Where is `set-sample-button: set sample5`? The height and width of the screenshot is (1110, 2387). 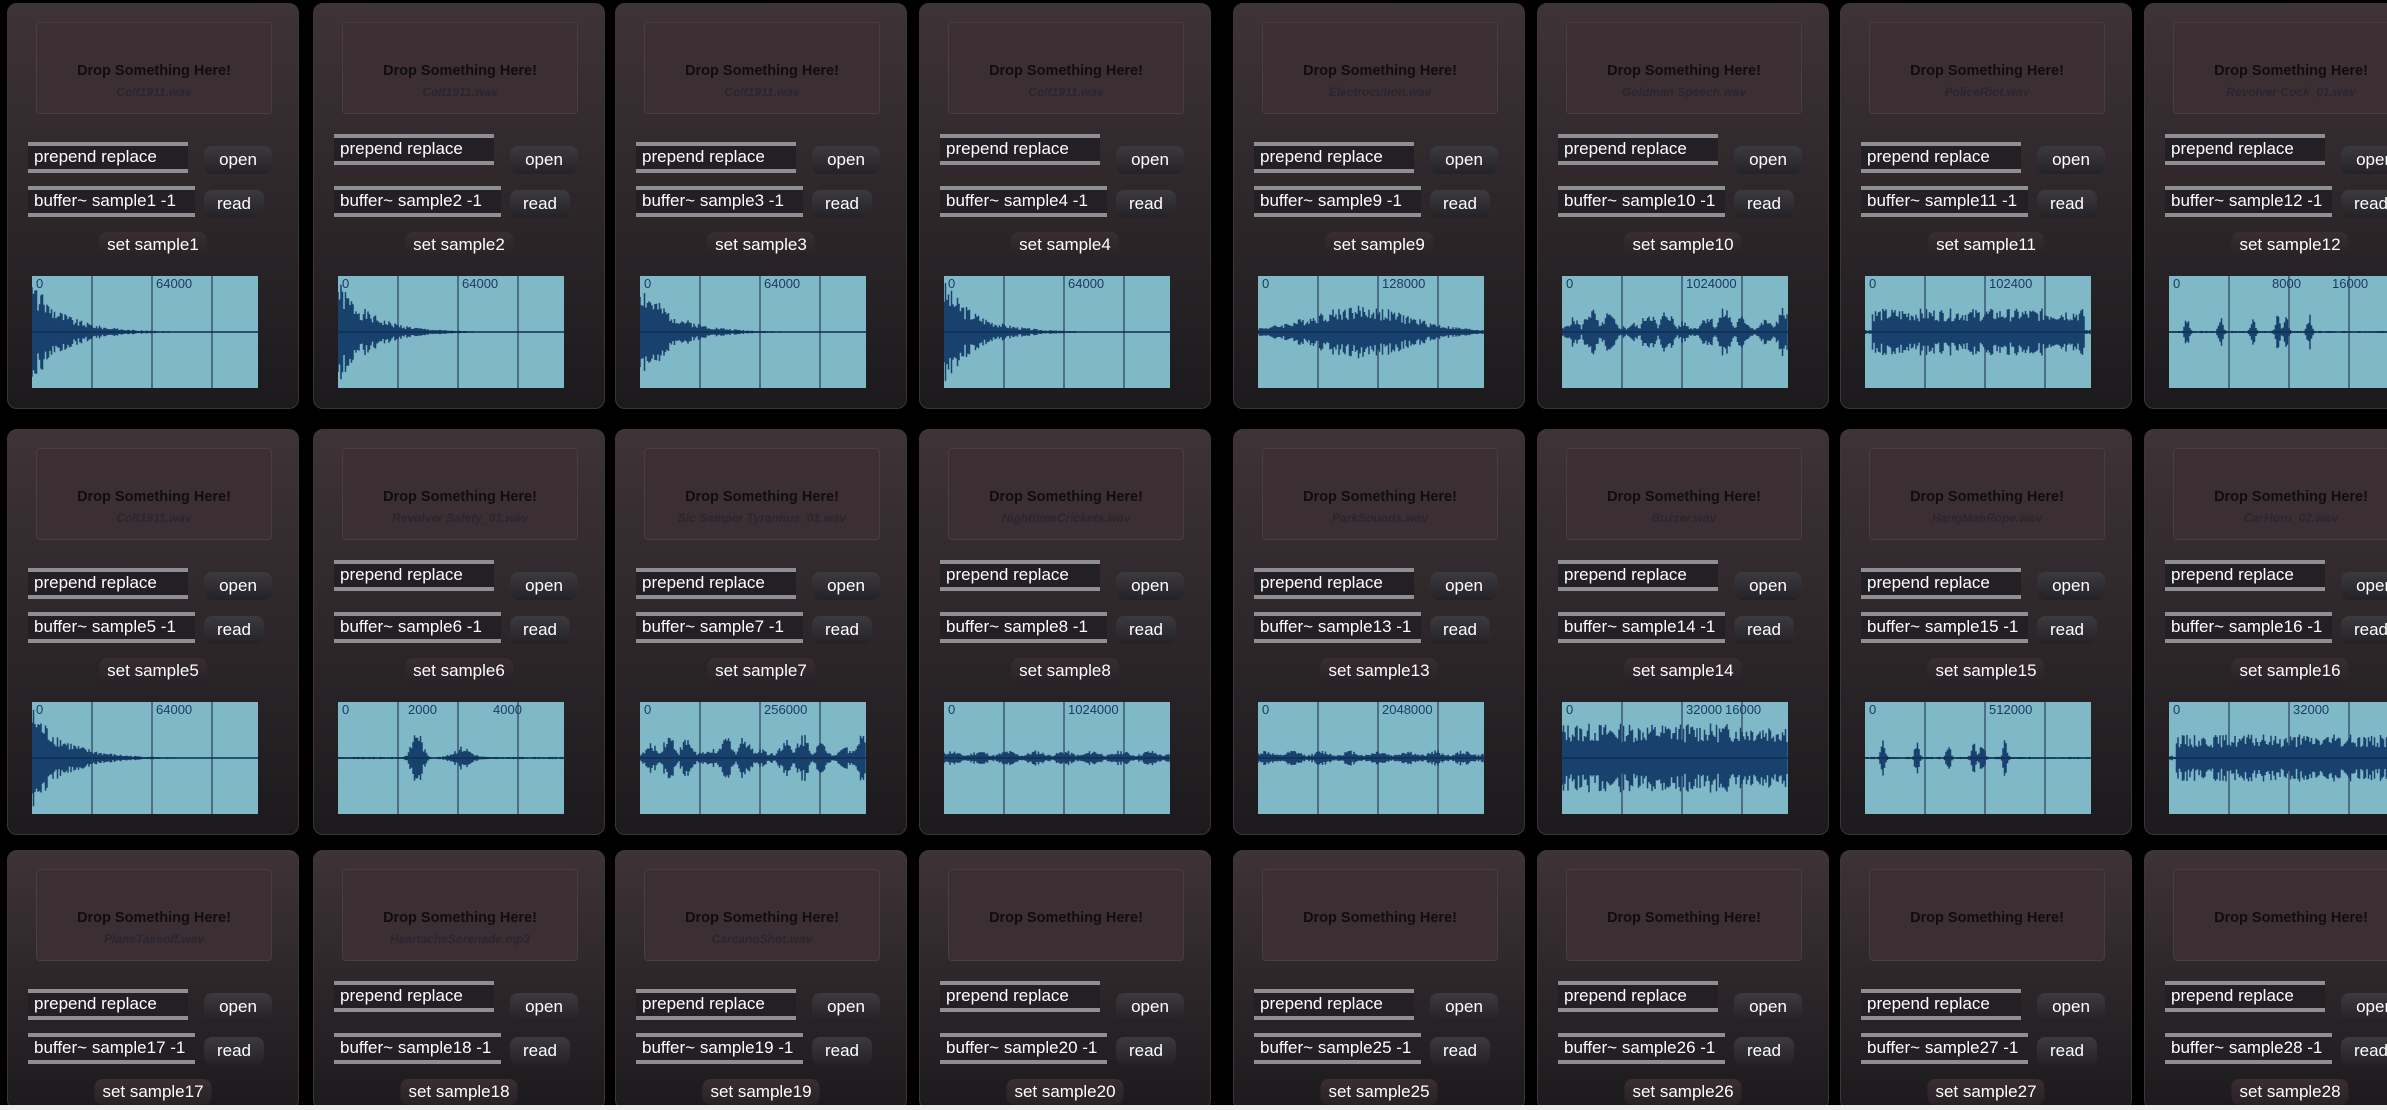 set-sample-button: set sample5 is located at coordinates (153, 671).